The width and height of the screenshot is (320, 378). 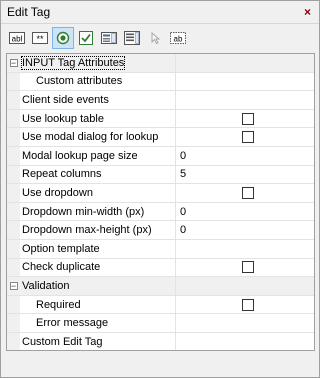 I want to click on property-row: Dropdown max-height (px) 0, so click(x=160, y=230).